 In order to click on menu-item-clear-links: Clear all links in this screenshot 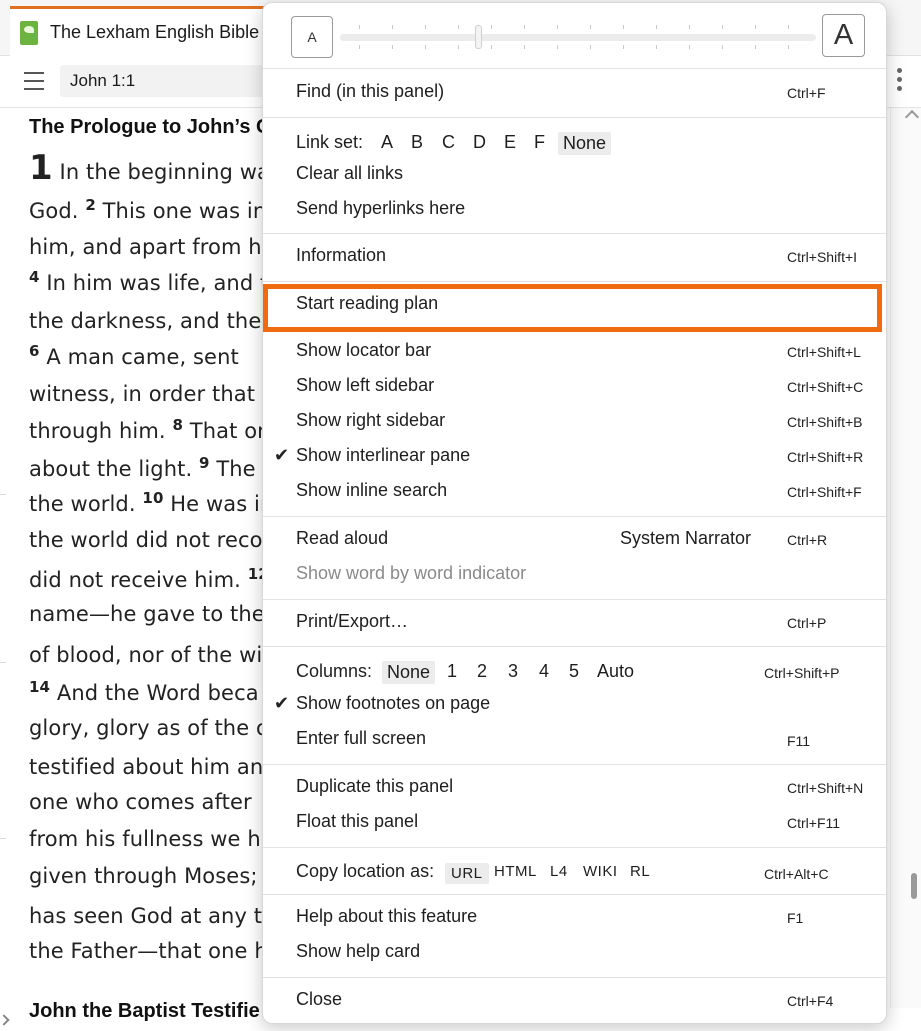, I will do `click(349, 173)`.